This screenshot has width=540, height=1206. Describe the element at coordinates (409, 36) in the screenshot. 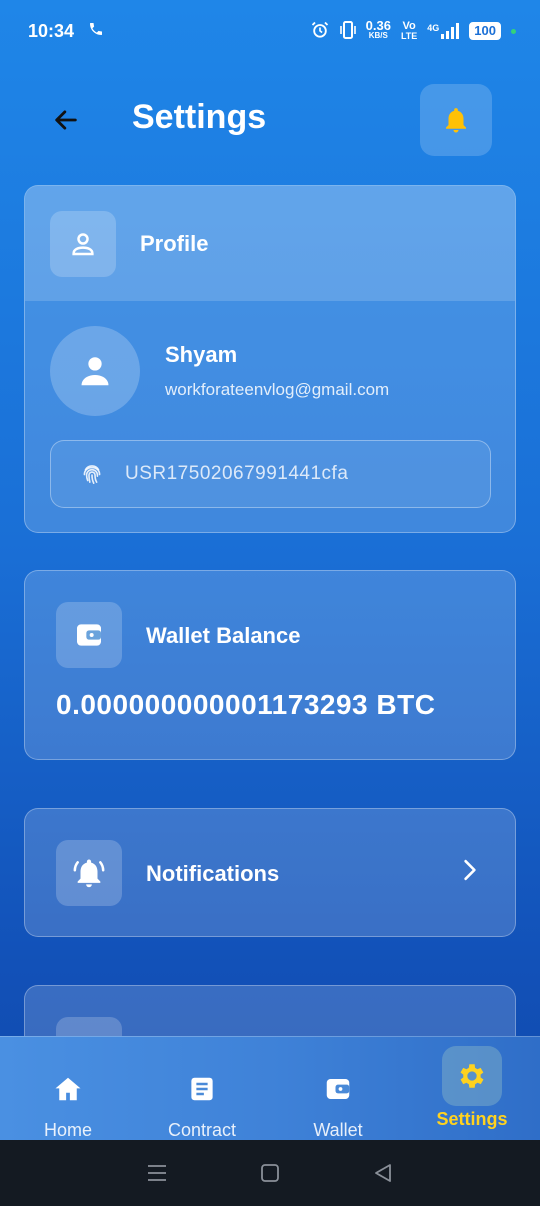

I see `volte-bottom: LTE` at that location.